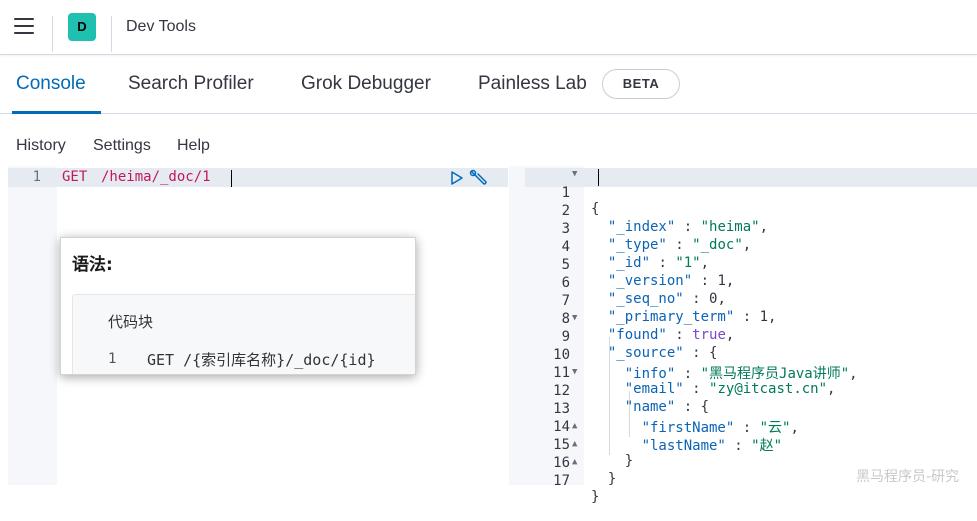 The height and width of the screenshot is (521, 977). Describe the element at coordinates (191, 84) in the screenshot. I see `tab-search-profiler: Search Profiler` at that location.